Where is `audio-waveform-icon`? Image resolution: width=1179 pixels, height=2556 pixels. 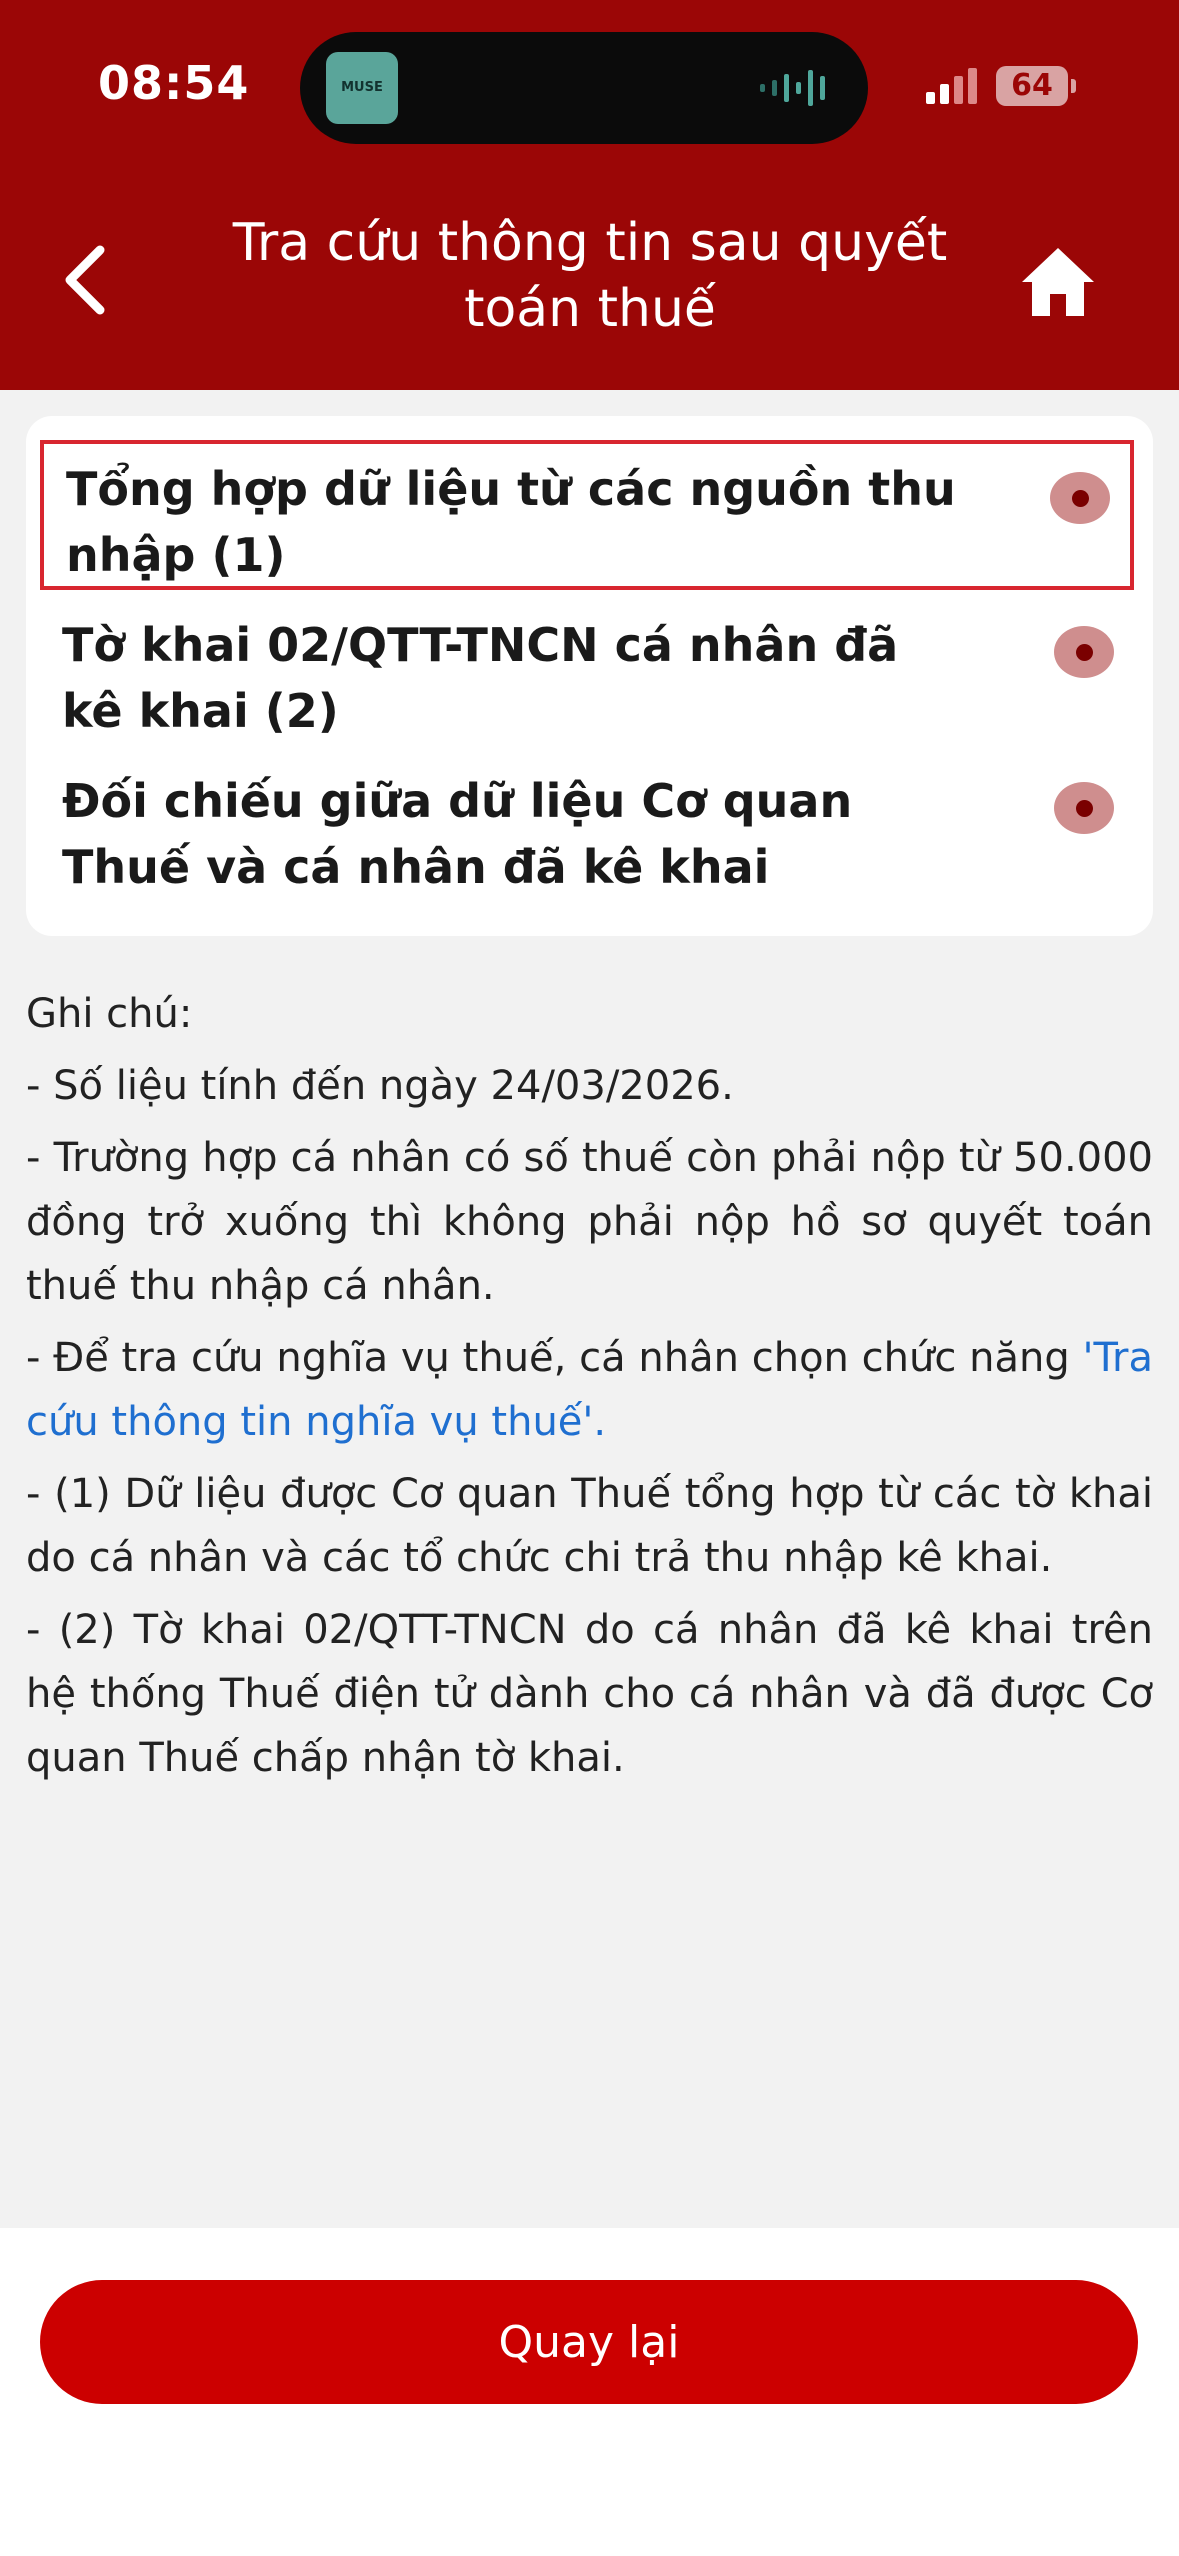 audio-waveform-icon is located at coordinates (792, 88).